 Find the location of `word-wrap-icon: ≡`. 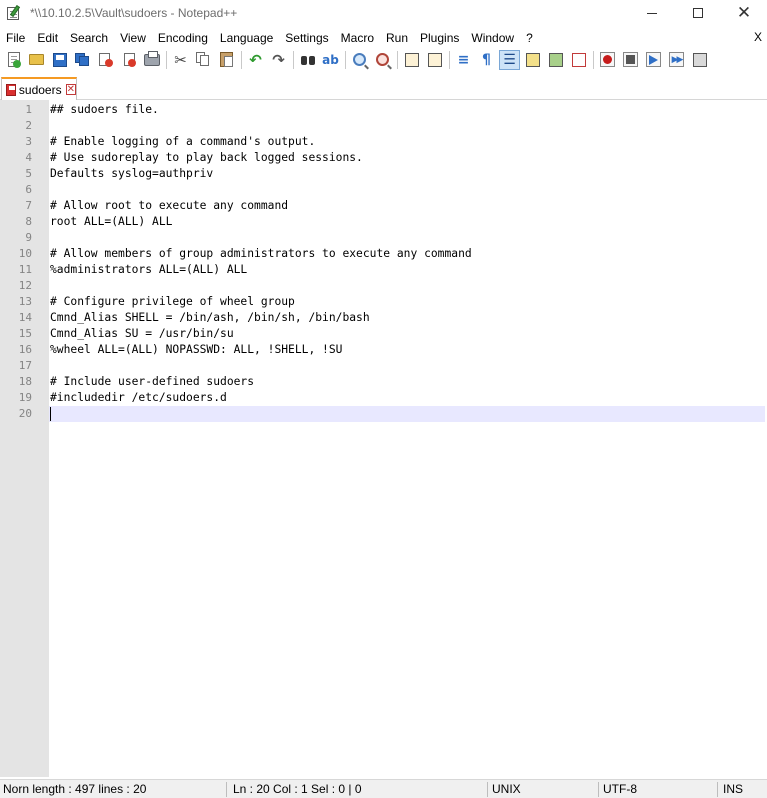

word-wrap-icon: ≡ is located at coordinates (463, 60).